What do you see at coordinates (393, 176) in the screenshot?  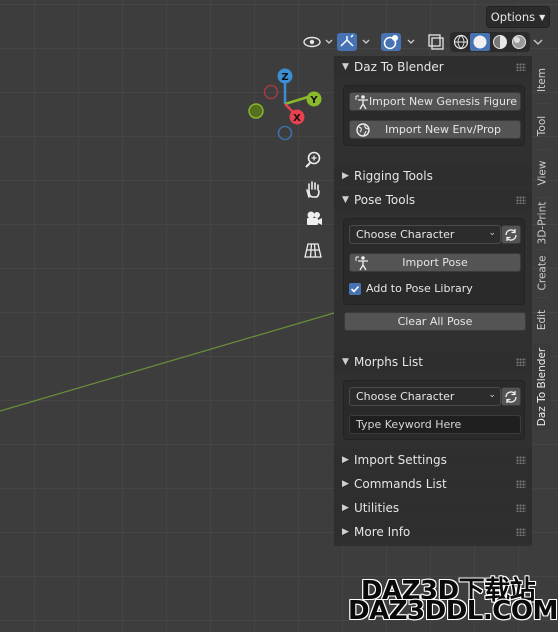 I see `section-title: Rigging Tools` at bounding box center [393, 176].